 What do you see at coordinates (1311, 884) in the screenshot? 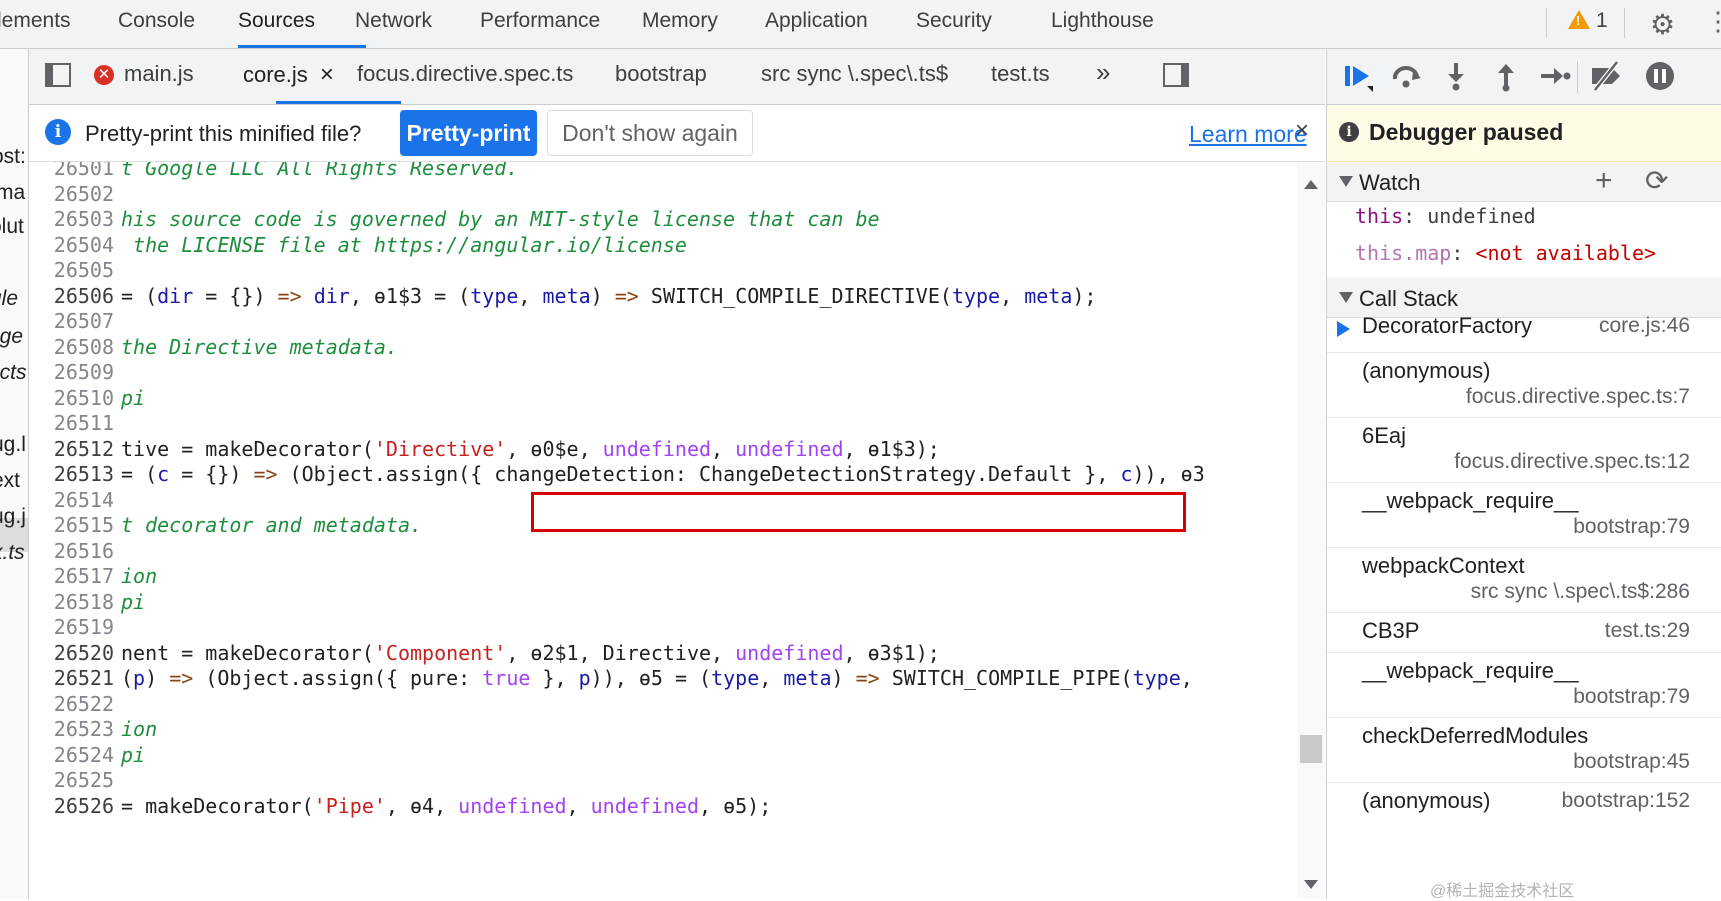
I see `scroll-down-icon` at bounding box center [1311, 884].